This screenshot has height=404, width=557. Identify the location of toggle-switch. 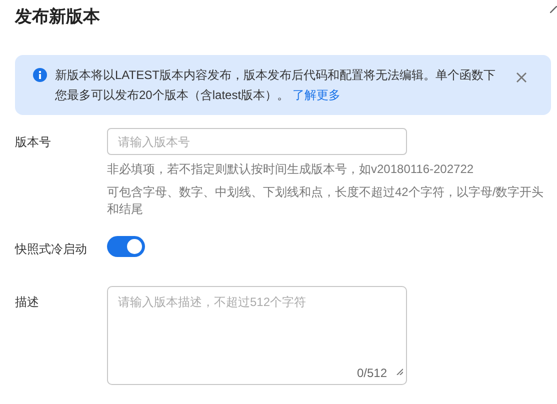
(126, 246).